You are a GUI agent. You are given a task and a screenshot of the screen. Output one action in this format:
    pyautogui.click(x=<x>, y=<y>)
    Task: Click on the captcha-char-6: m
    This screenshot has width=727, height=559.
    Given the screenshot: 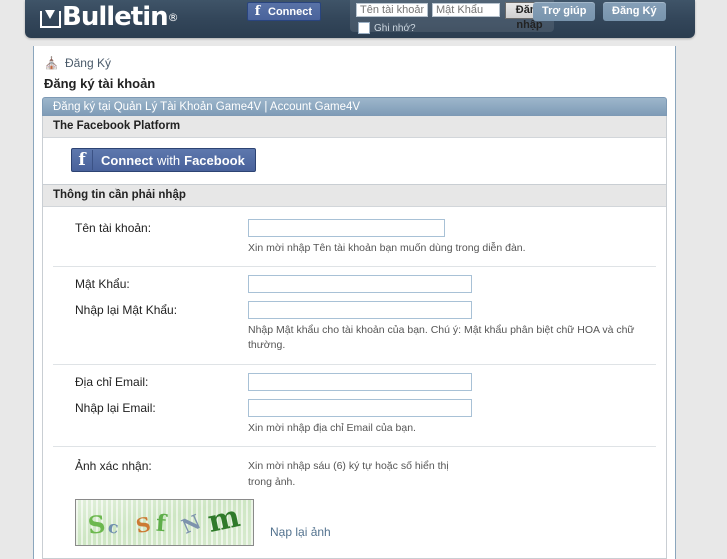 What is the action you would take?
    pyautogui.click(x=224, y=520)
    